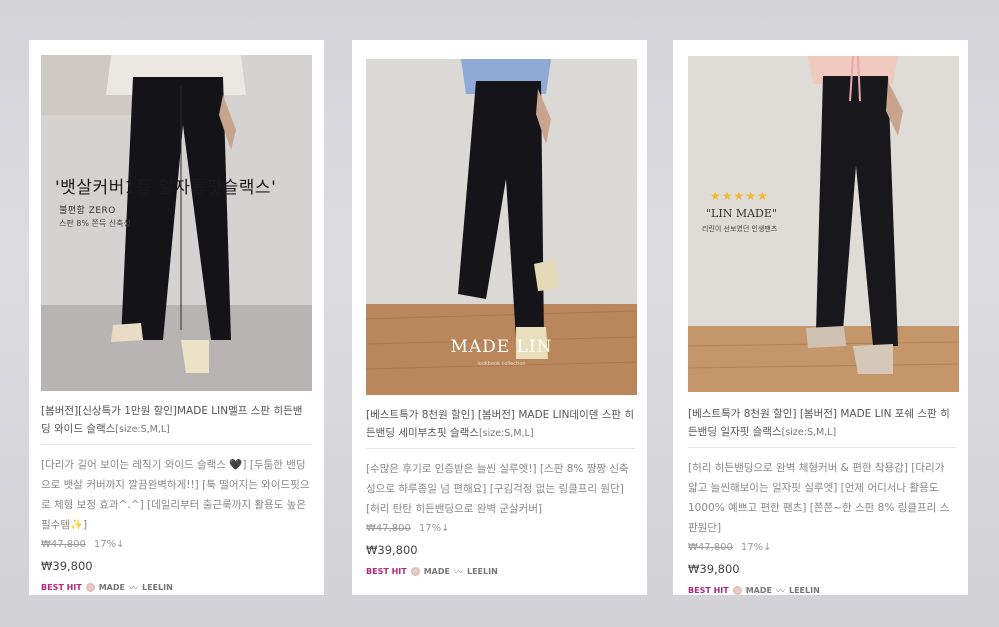  Describe the element at coordinates (176, 223) in the screenshot. I see `product-image-1: '뱃살커버1등 일자통핏슬랙스' 불편함 ZERO 스판 8% 쫀득 신축성` at that location.